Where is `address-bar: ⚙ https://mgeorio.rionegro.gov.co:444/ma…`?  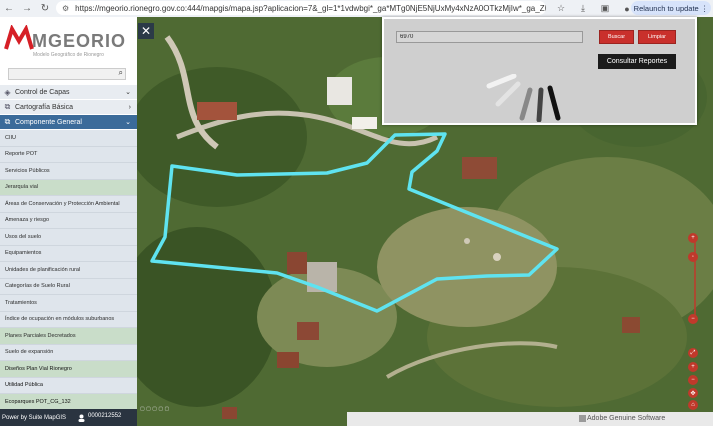 address-bar: ⚙ https://mgeorio.rionegro.gov.co:444/ma… is located at coordinates (301, 8).